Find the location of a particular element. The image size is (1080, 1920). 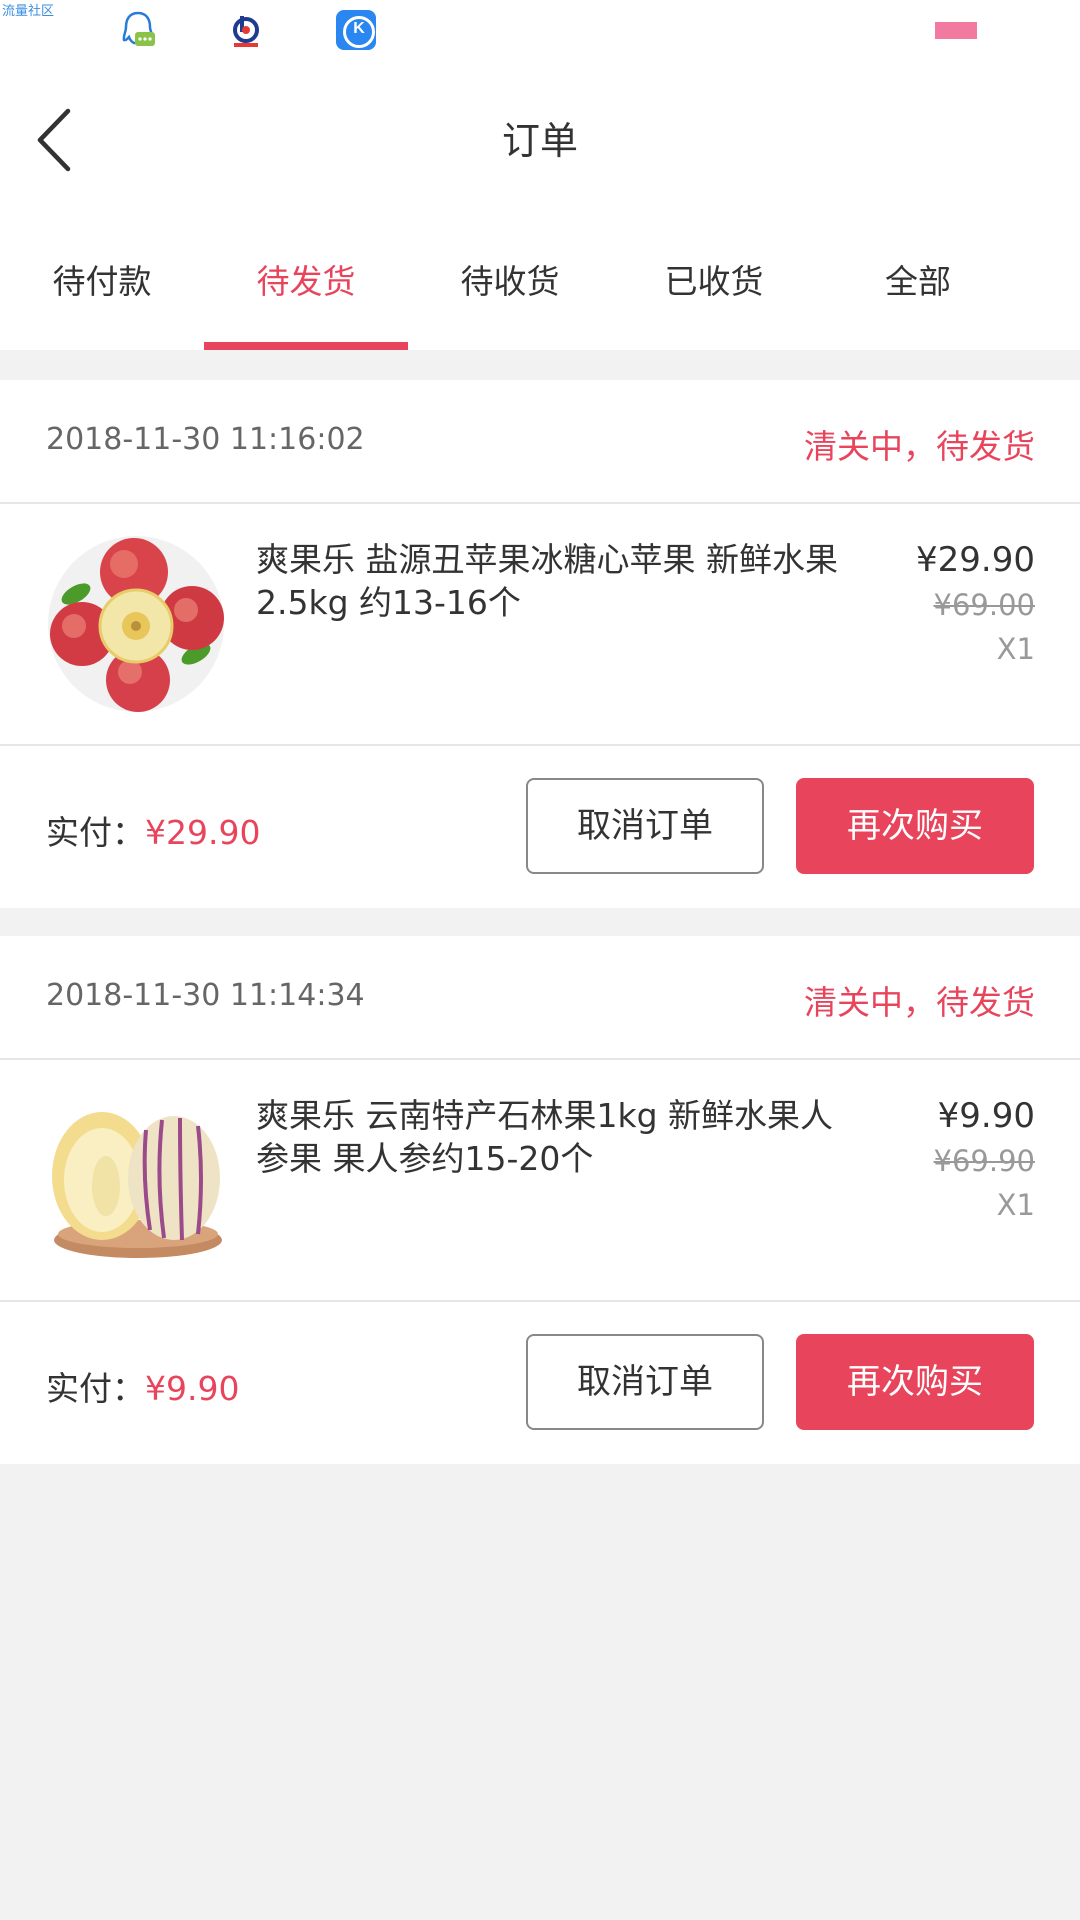

item-name: 爽果乐 云南特产石林果1kg 新鲜水果人参果 果人参约15-20个 is located at coordinates (545, 1137).